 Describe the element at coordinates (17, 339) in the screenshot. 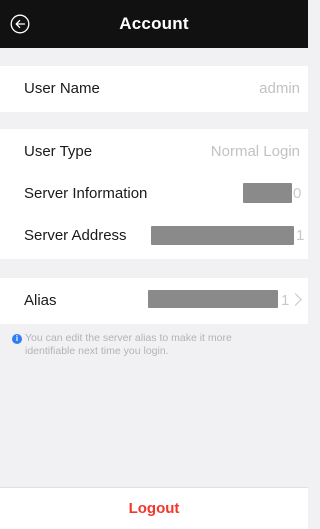

I see `info-icon: i` at that location.